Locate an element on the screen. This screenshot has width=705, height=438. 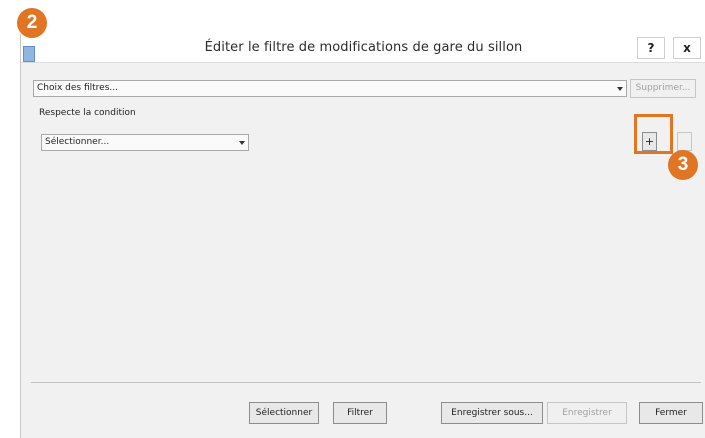
close-dialog-button: Fermer is located at coordinates (671, 413).